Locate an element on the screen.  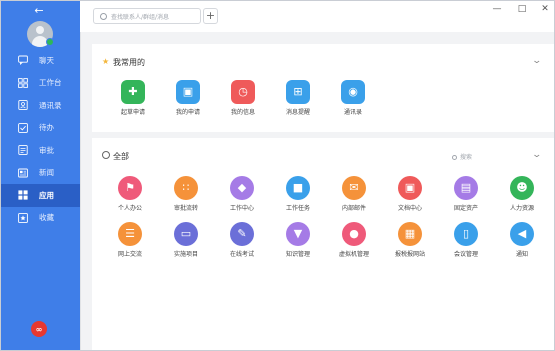
app-tile: ◀ 通知 is located at coordinates (522, 240).